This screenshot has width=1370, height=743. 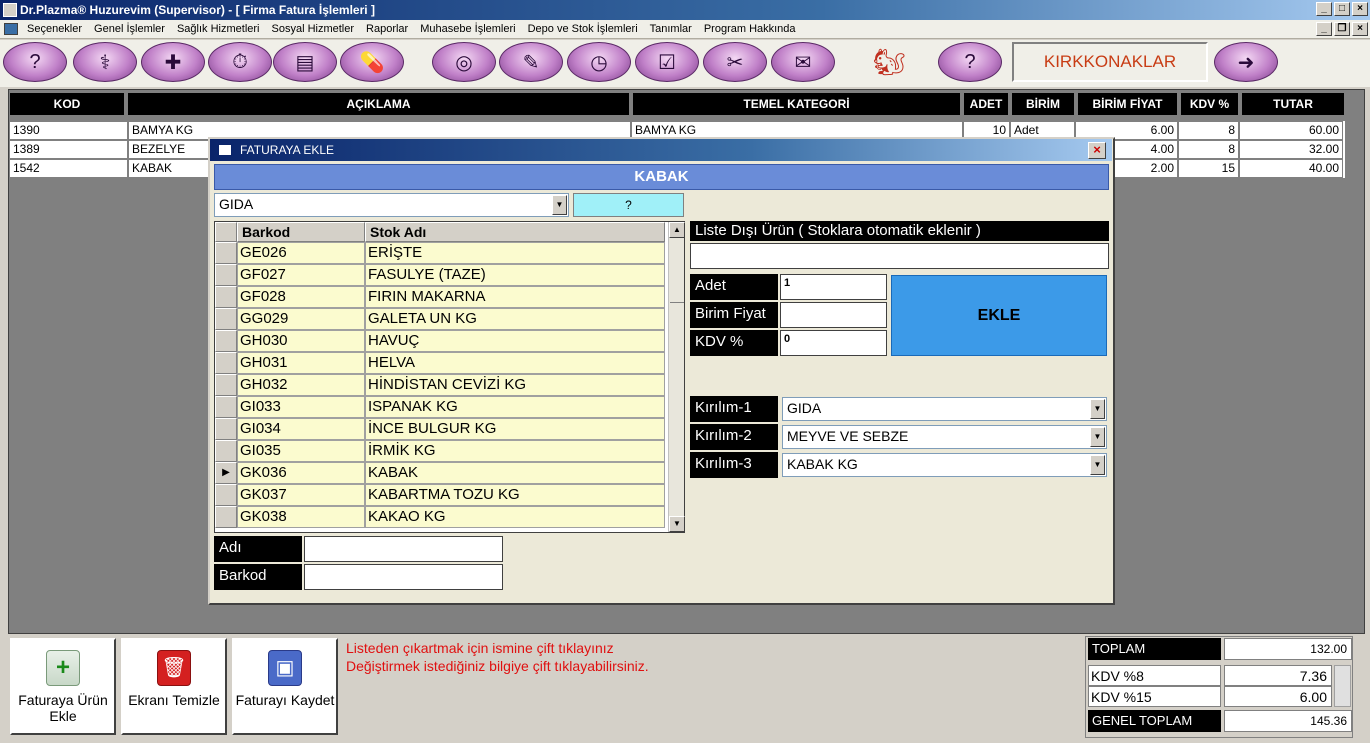 I want to click on syringe-icon: ✎, so click(x=531, y=62).